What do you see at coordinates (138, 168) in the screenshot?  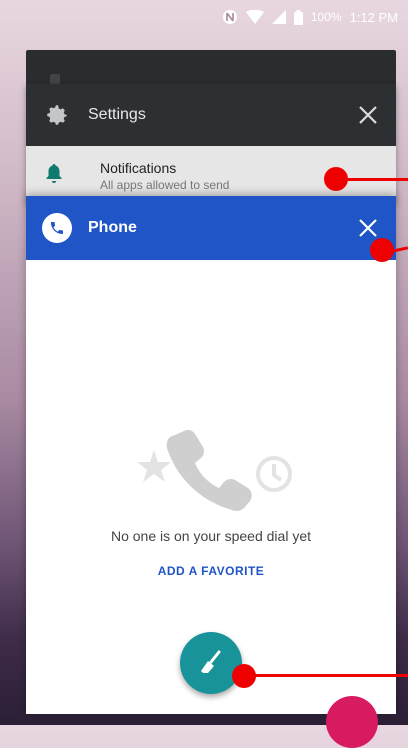 I see `notifications-title: Notifications` at bounding box center [138, 168].